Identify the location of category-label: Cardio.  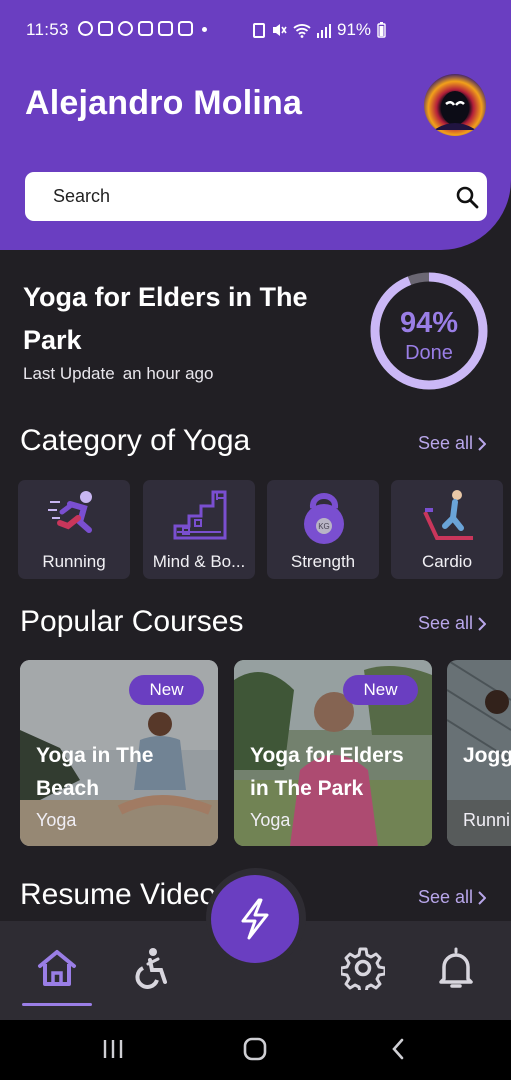
(447, 561).